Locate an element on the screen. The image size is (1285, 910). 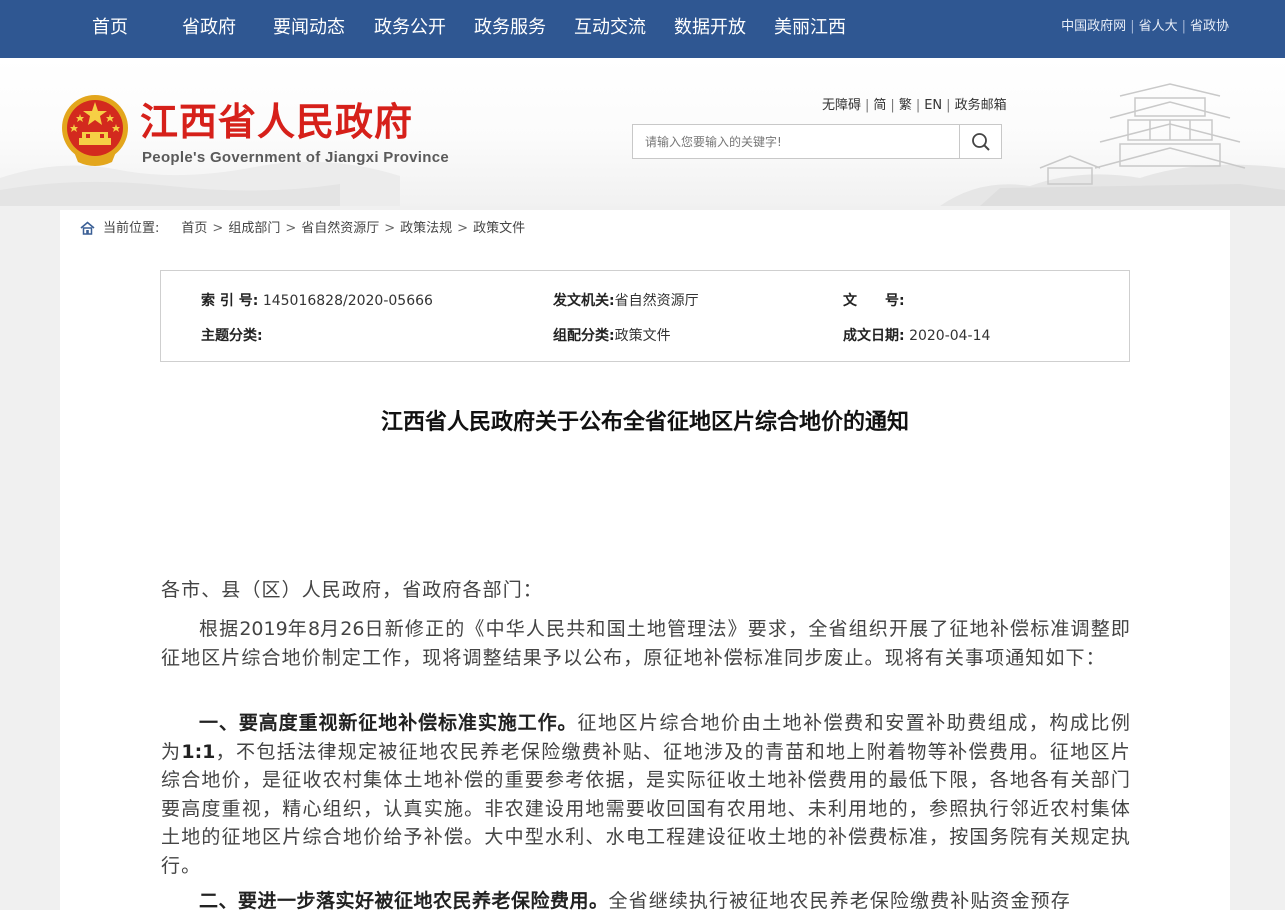
meta-label: 组配分类: is located at coordinates (584, 336).